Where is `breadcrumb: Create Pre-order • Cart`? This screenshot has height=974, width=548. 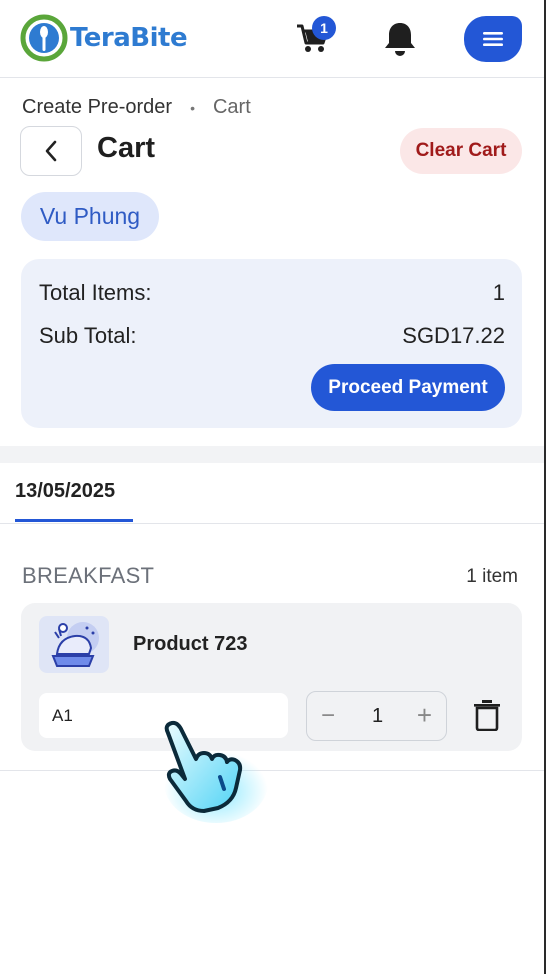 breadcrumb: Create Pre-order • Cart is located at coordinates (136, 107).